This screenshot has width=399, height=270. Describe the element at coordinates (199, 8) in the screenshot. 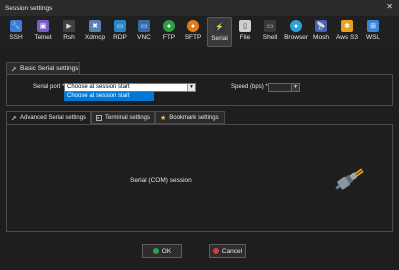

I see `title-bar: Session settings ✕` at that location.